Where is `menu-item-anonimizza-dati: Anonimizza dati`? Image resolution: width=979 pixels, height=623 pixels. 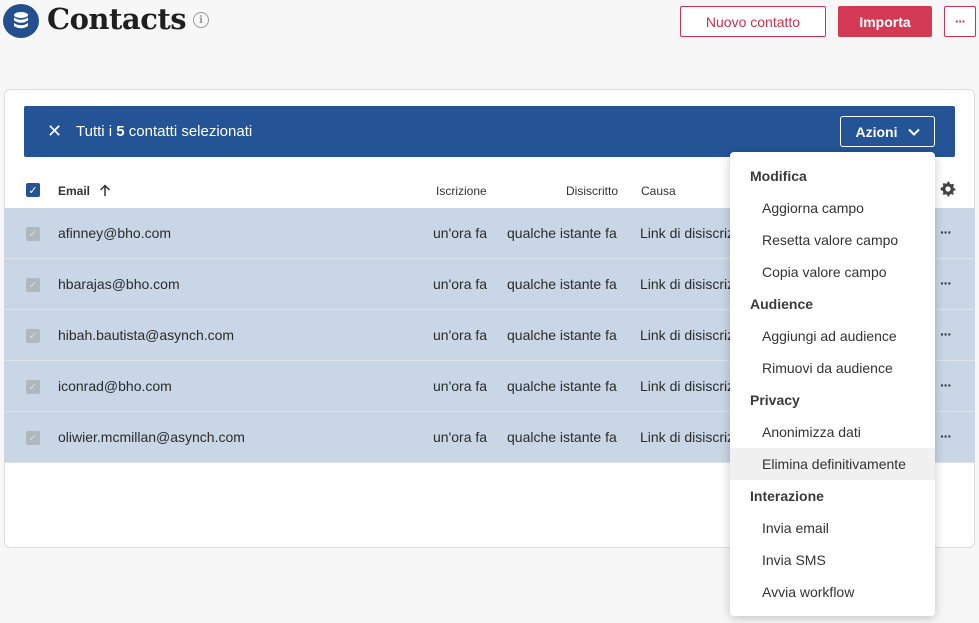
menu-item-anonimizza-dati: Anonimizza dati is located at coordinates (832, 432).